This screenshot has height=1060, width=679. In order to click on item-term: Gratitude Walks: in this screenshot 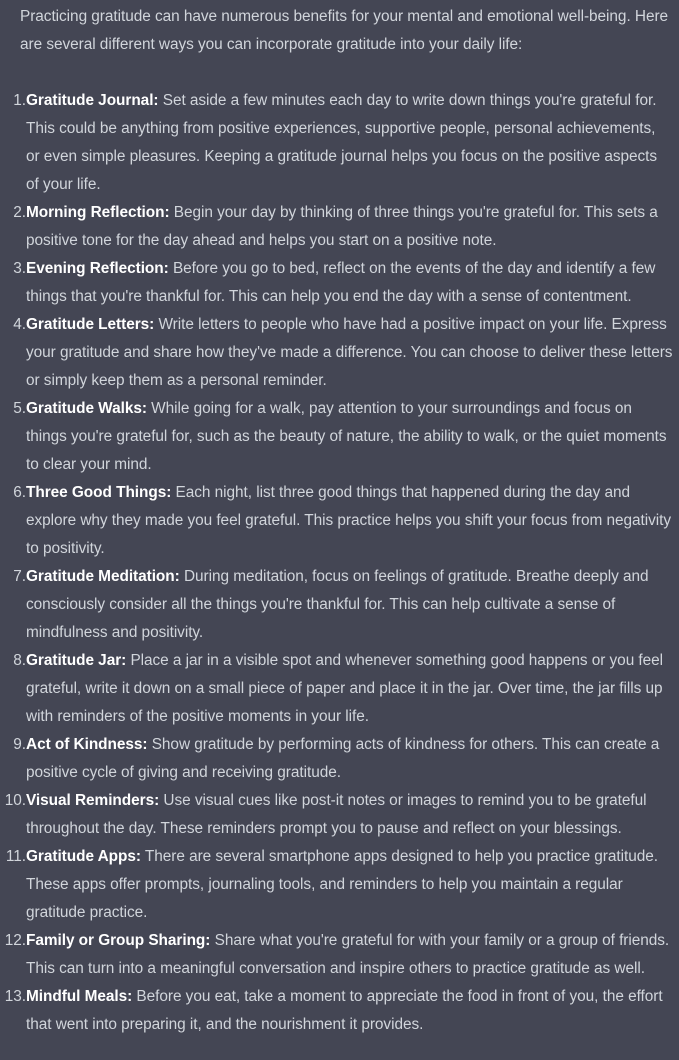, I will do `click(86, 408)`.